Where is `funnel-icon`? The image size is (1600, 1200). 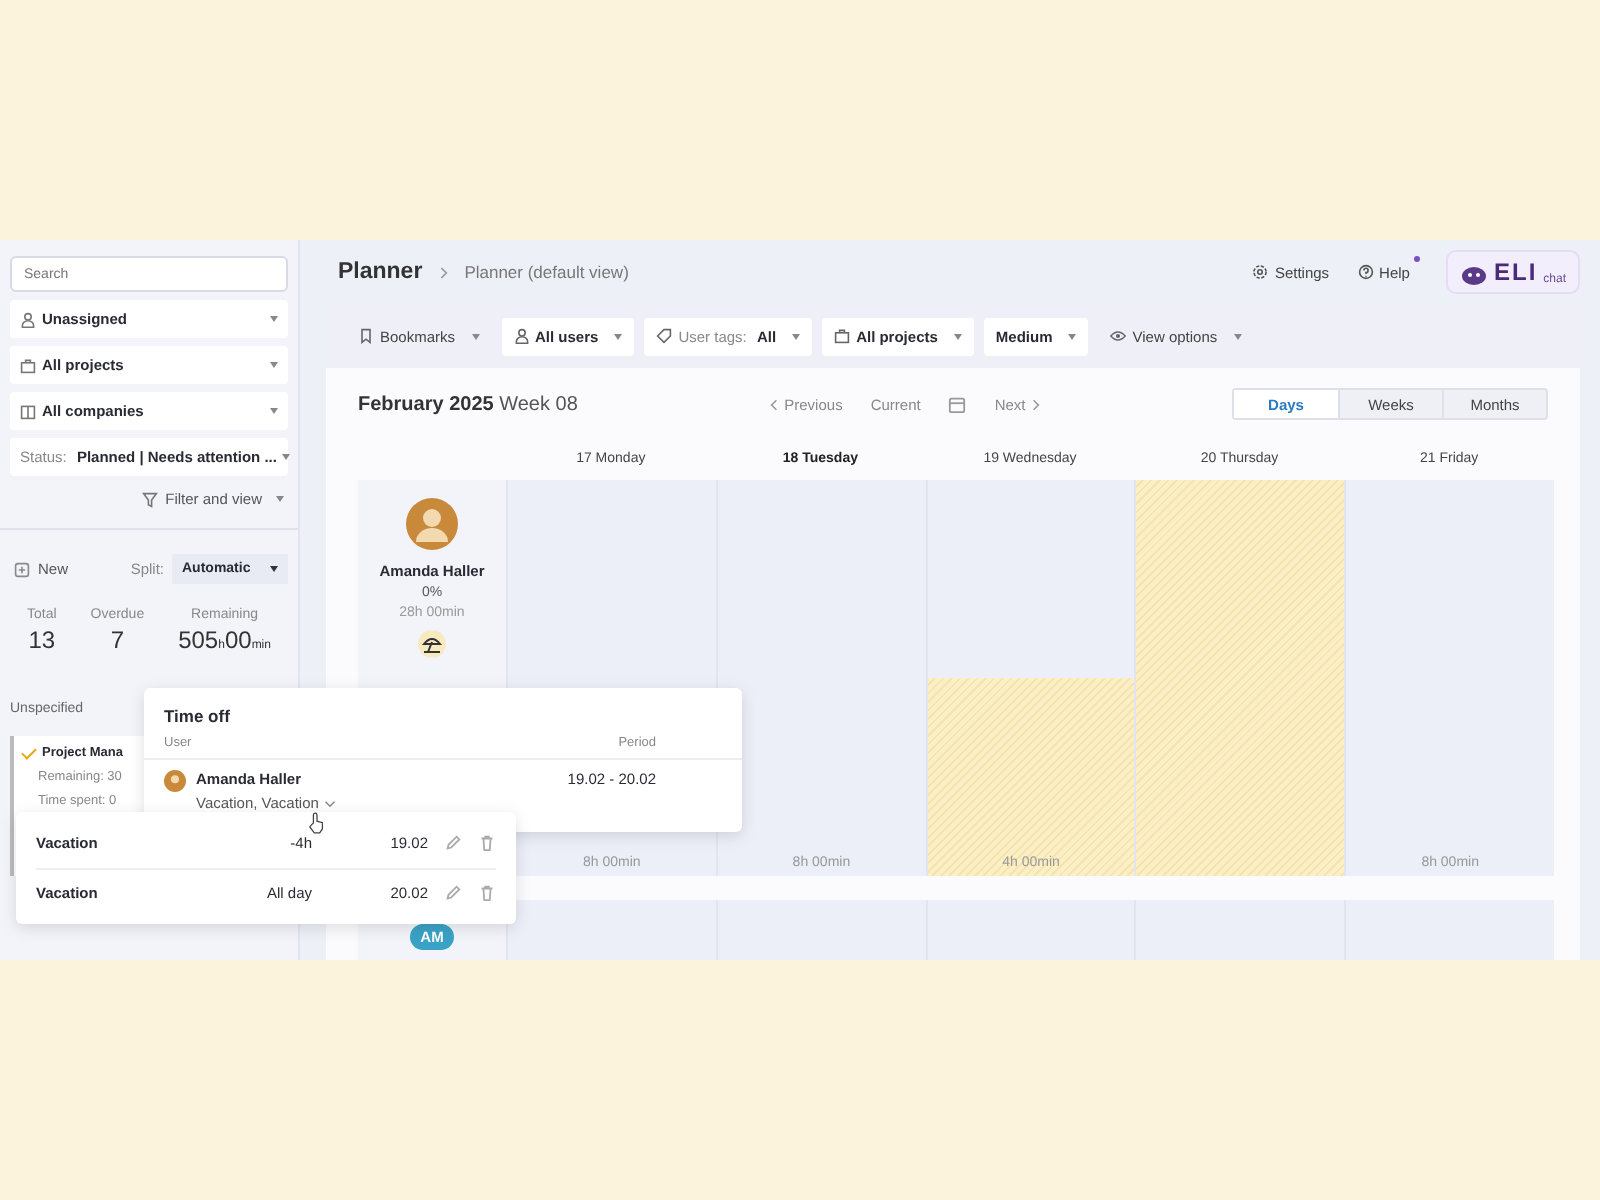 funnel-icon is located at coordinates (149, 499).